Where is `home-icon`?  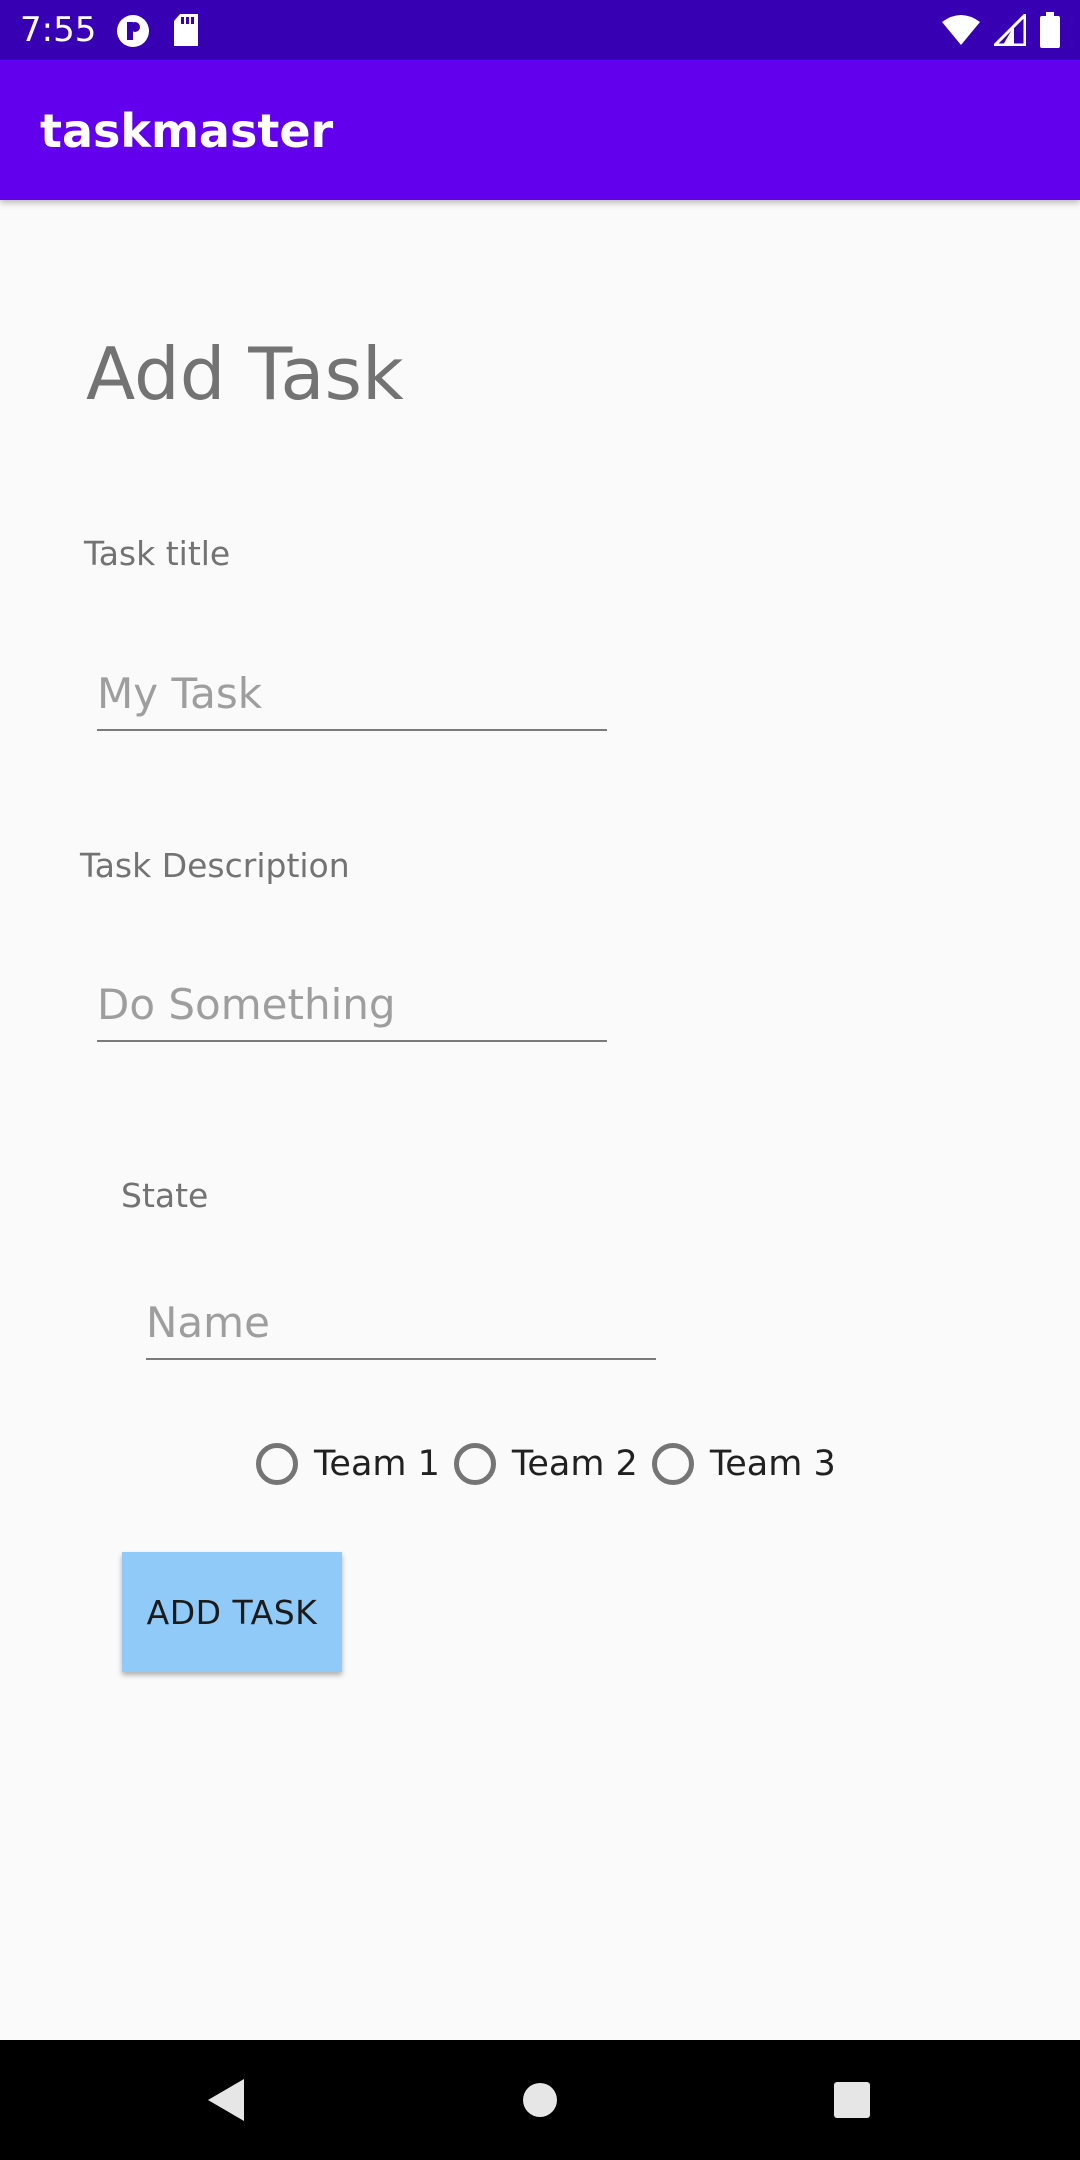
home-icon is located at coordinates (540, 2100).